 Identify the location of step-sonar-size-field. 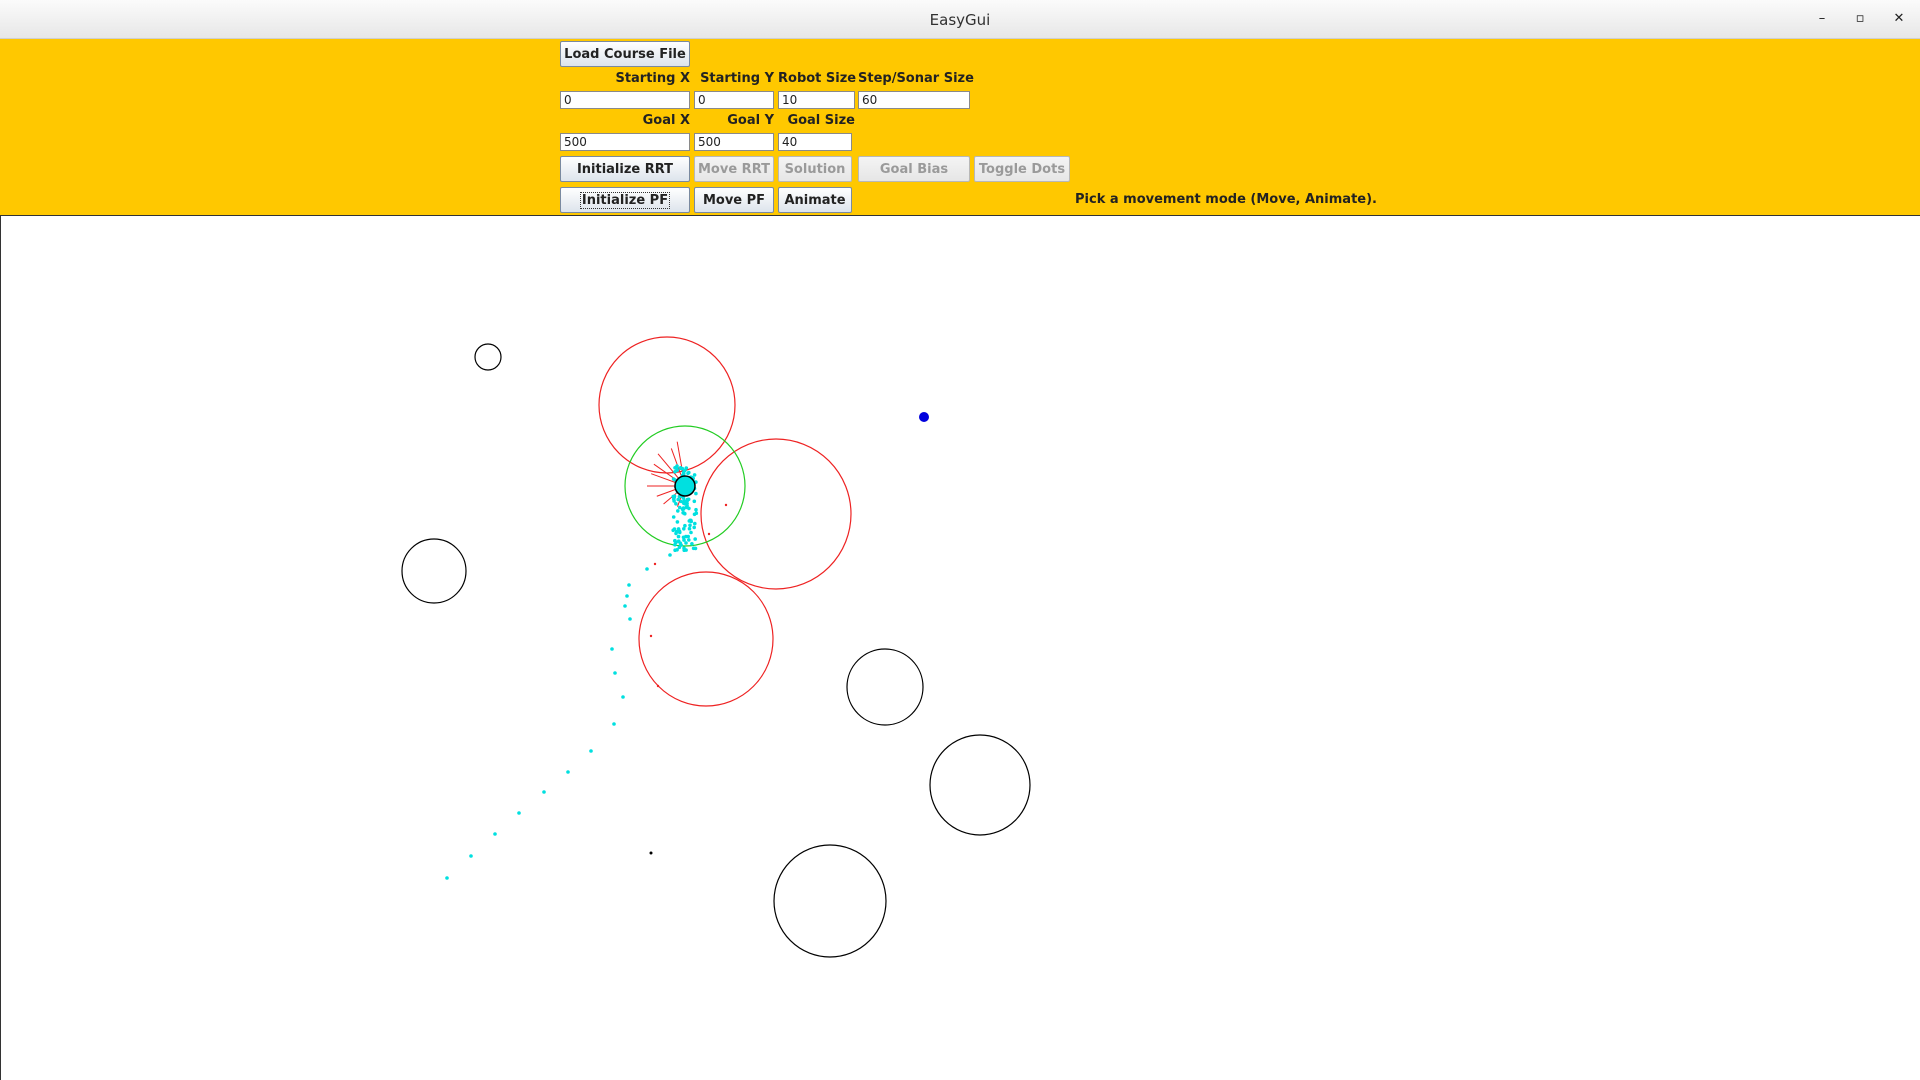
(914, 100).